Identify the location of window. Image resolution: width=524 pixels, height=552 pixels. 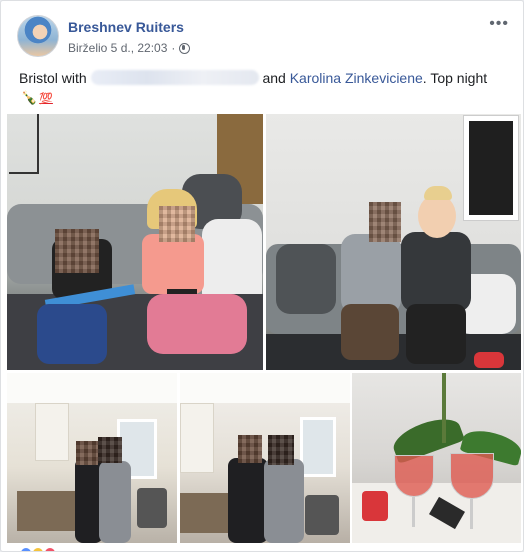
(318, 447).